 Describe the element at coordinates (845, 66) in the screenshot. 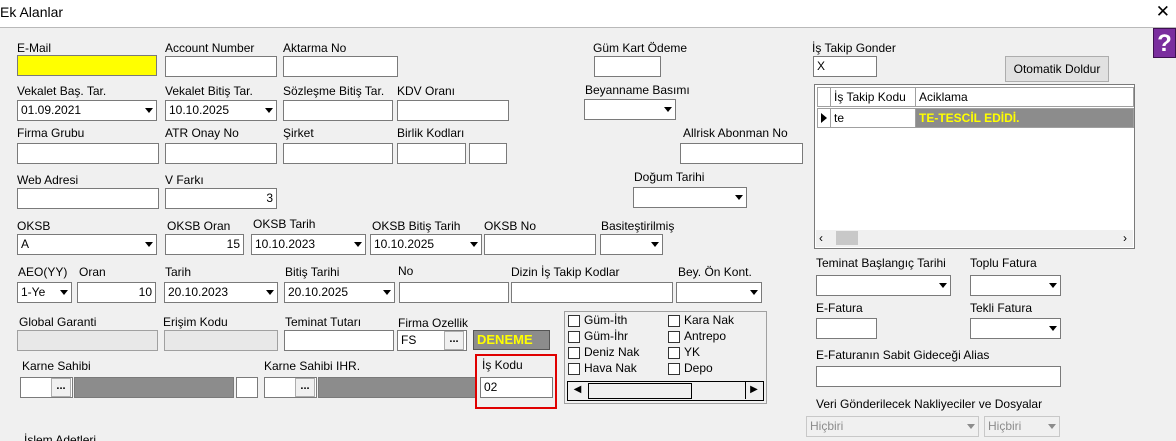

I see `is-takip-gonder-input: X` at that location.